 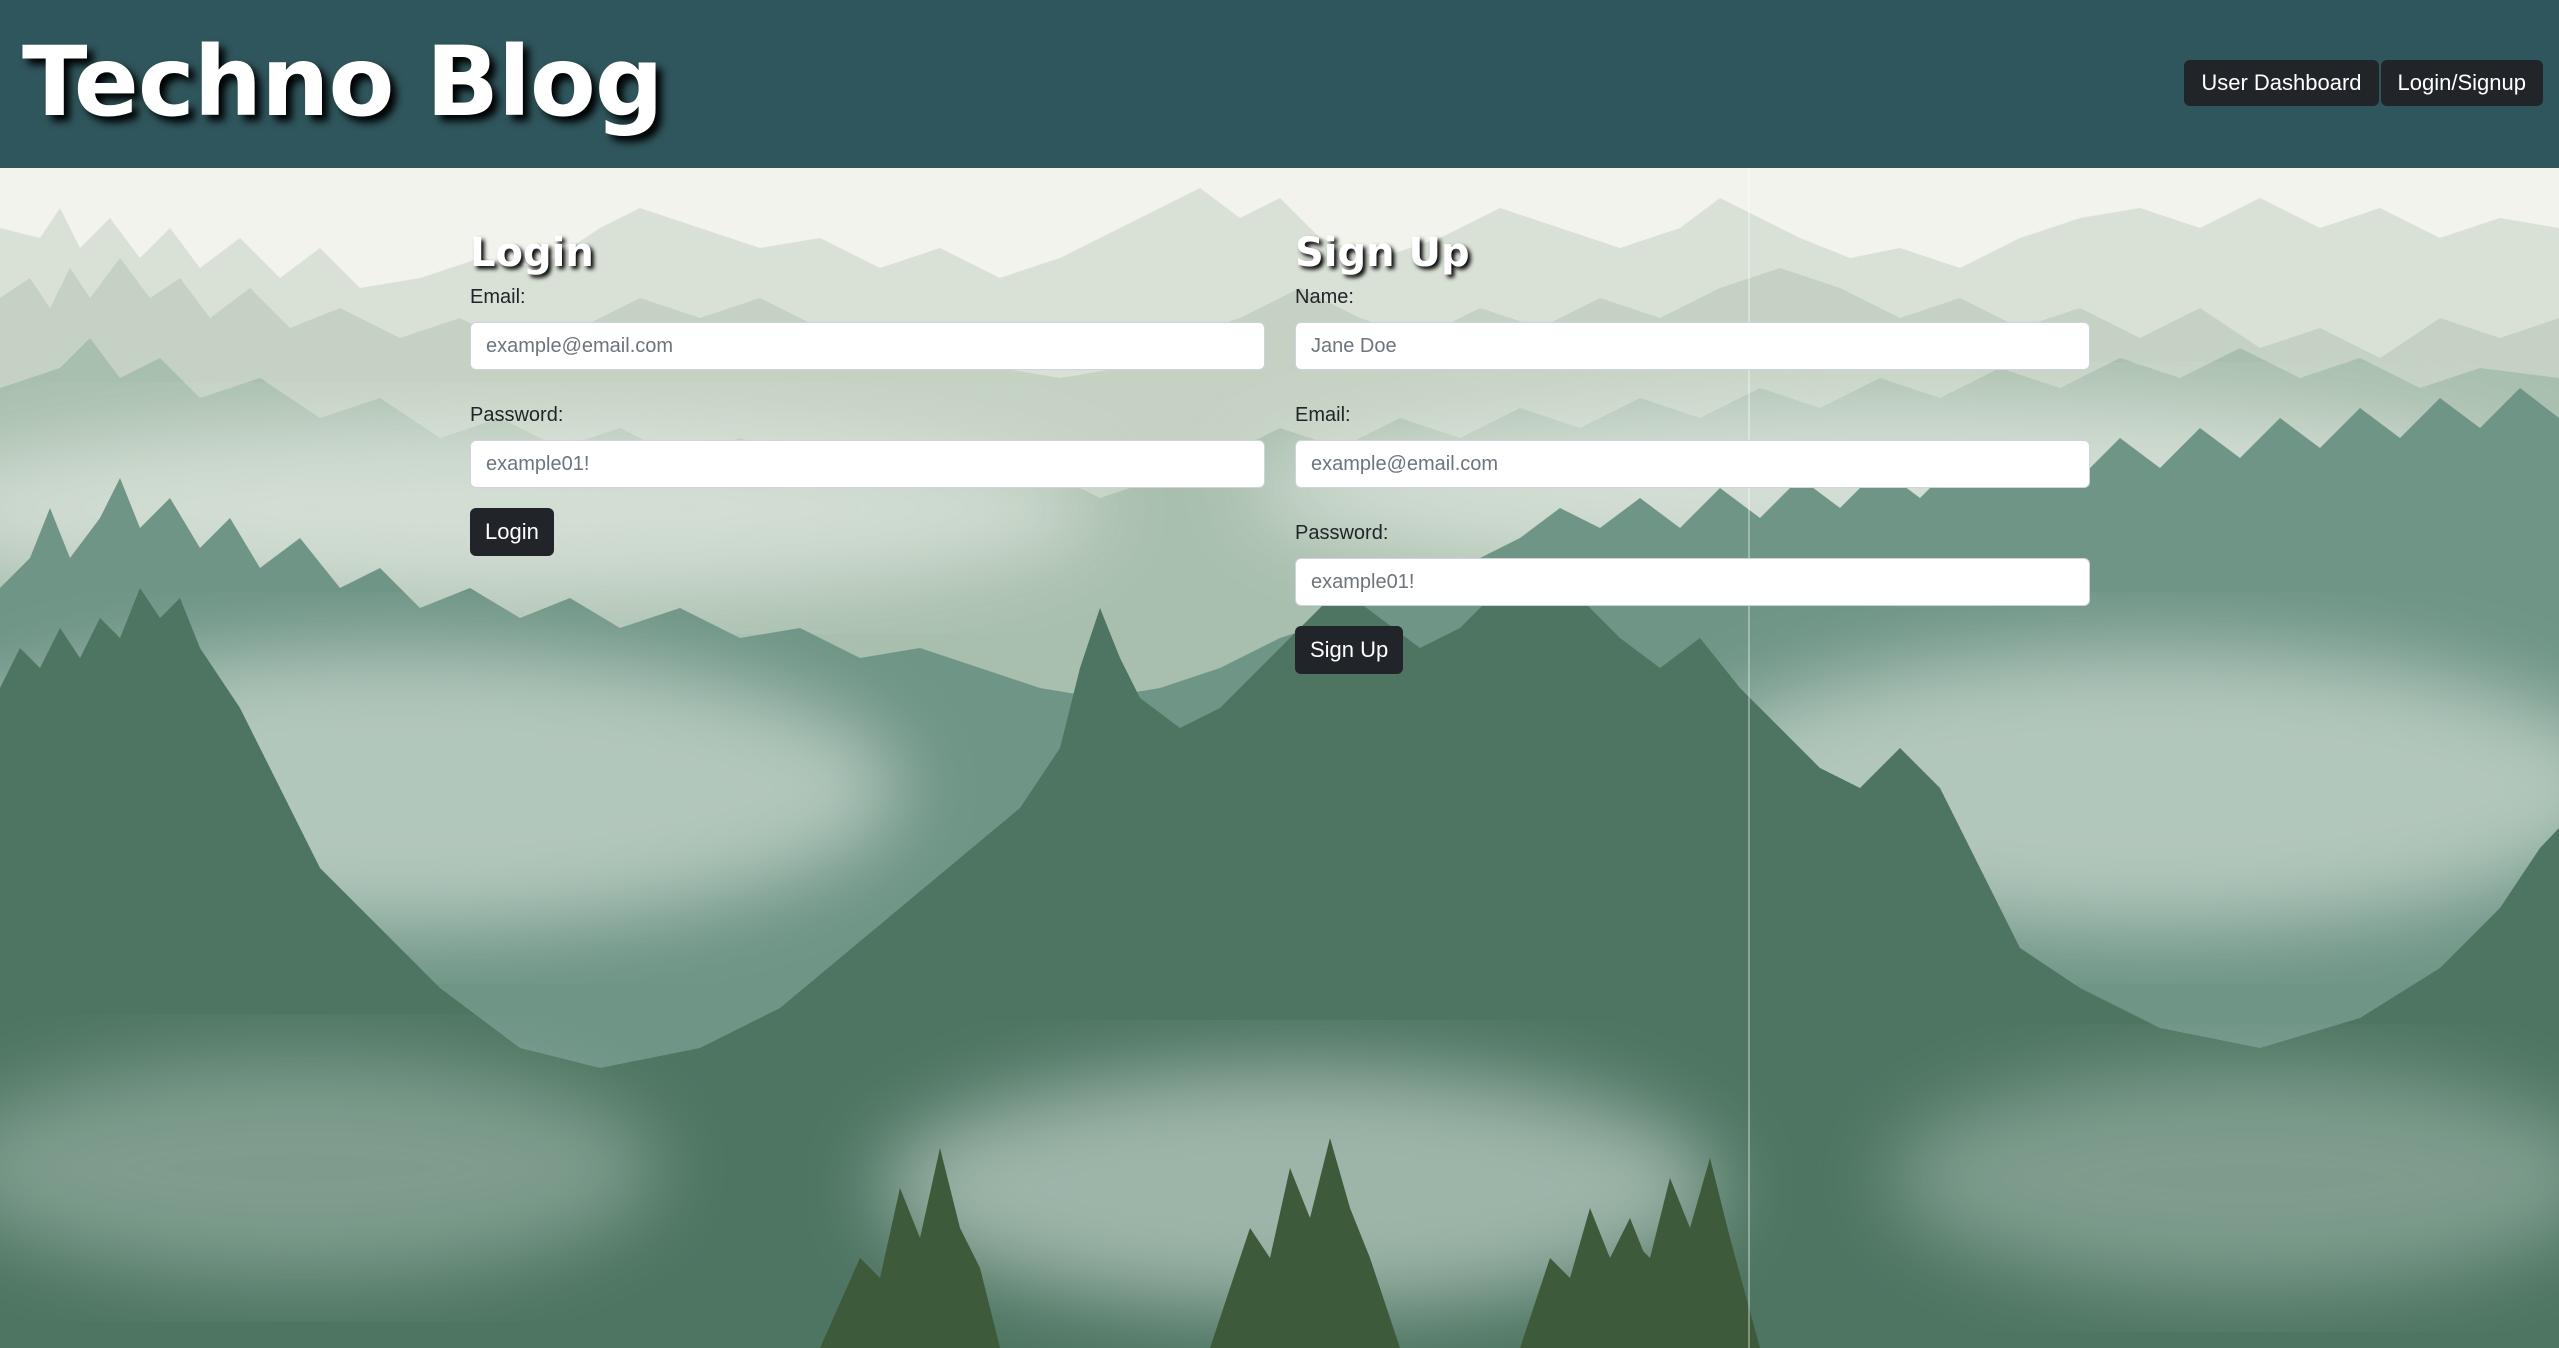 I want to click on signup-email-input, so click(x=1692, y=464).